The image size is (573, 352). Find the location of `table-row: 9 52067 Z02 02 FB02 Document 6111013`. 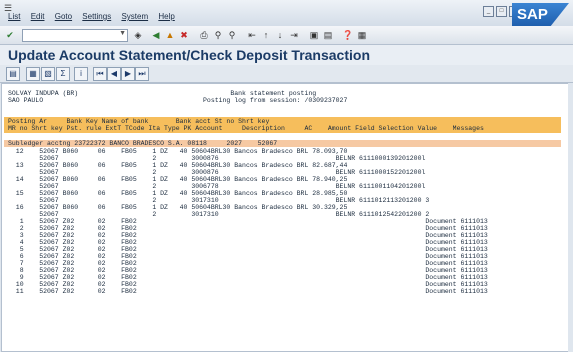

table-row: 9 52067 Z02 02 FB02 Document 6111013 is located at coordinates (248, 277).